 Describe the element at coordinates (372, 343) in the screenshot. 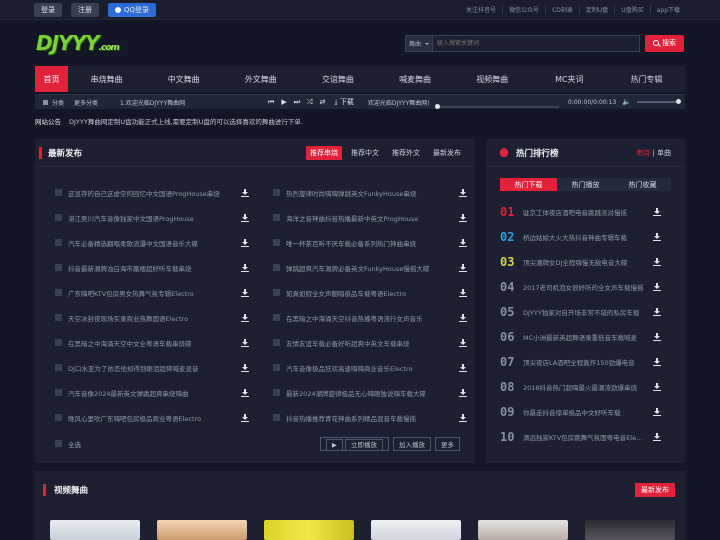

I see `song-title: 友情友谊车载必备好听超爽中英文车载串烧` at that location.